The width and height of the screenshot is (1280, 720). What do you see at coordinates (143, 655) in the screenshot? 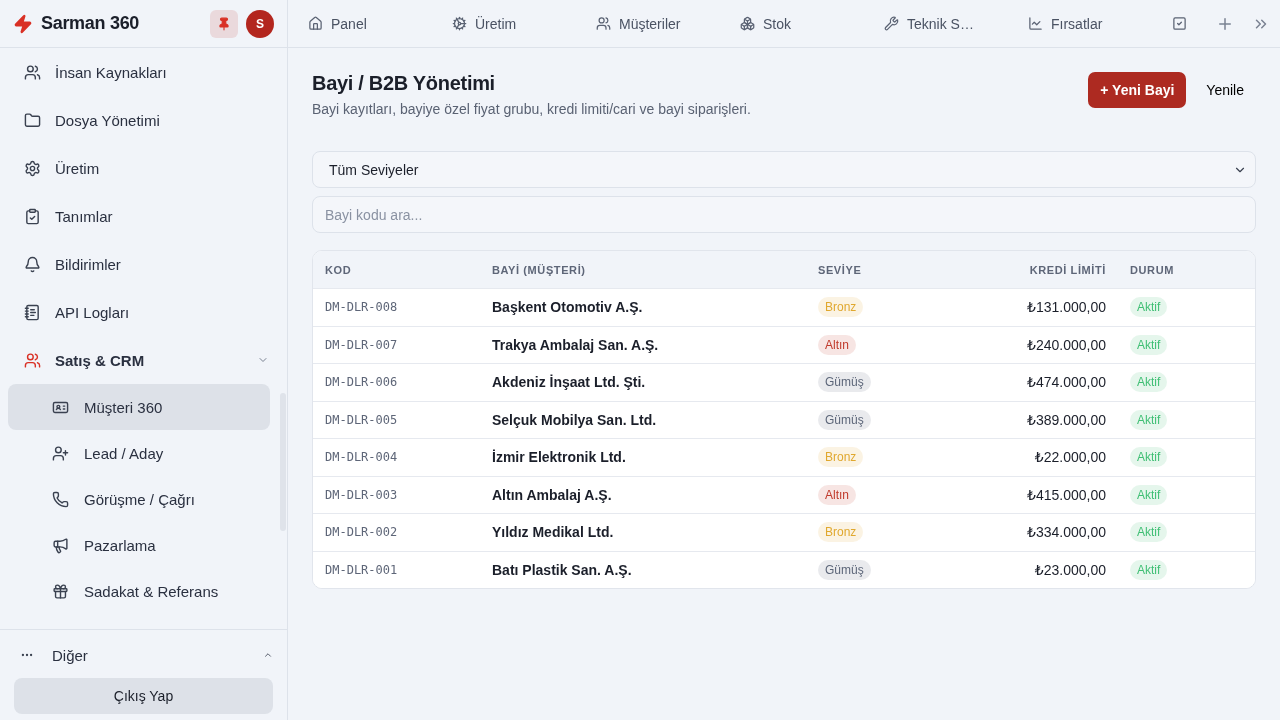
I see `other-menu-toggle: Diğer` at bounding box center [143, 655].